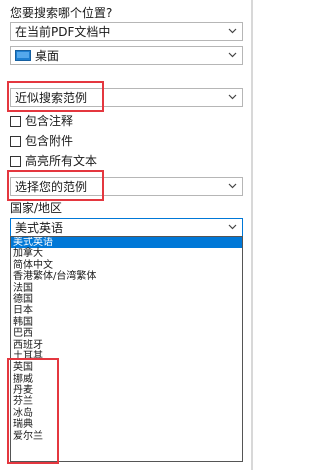 The width and height of the screenshot is (320, 470). Describe the element at coordinates (126, 401) in the screenshot. I see `region-option: 芬兰` at that location.